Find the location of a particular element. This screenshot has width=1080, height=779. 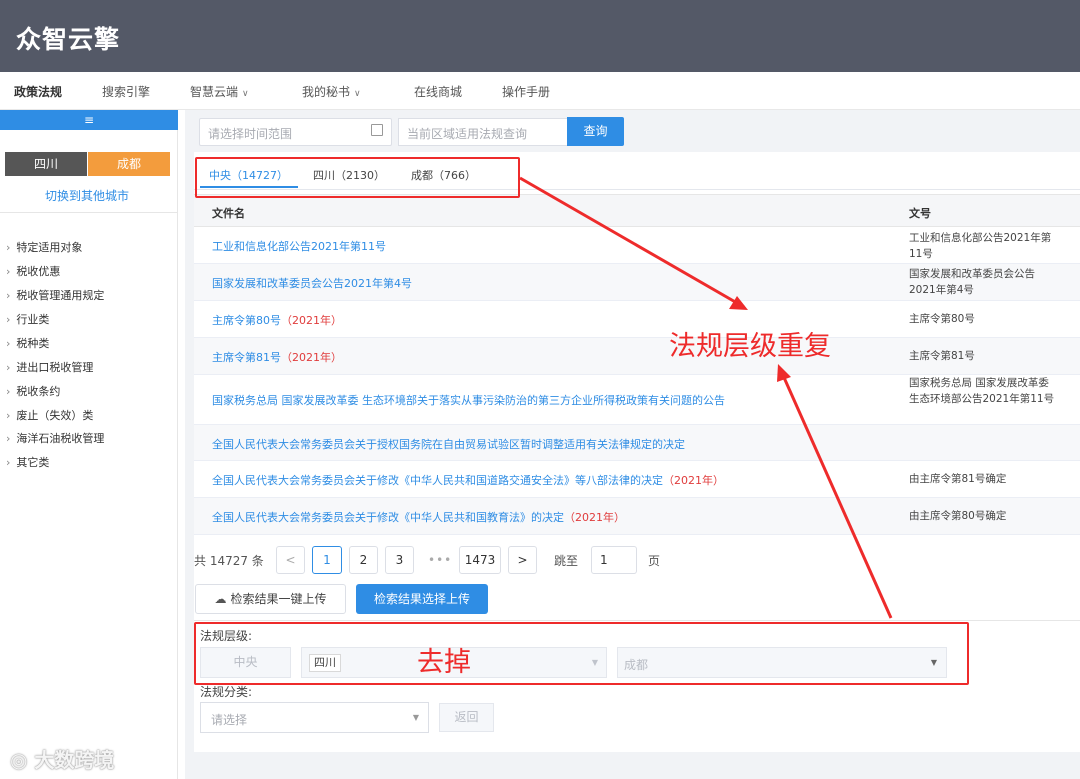

row-doc-no: 国家发展和改革委员会公告2021年第4号 is located at coordinates (972, 282).